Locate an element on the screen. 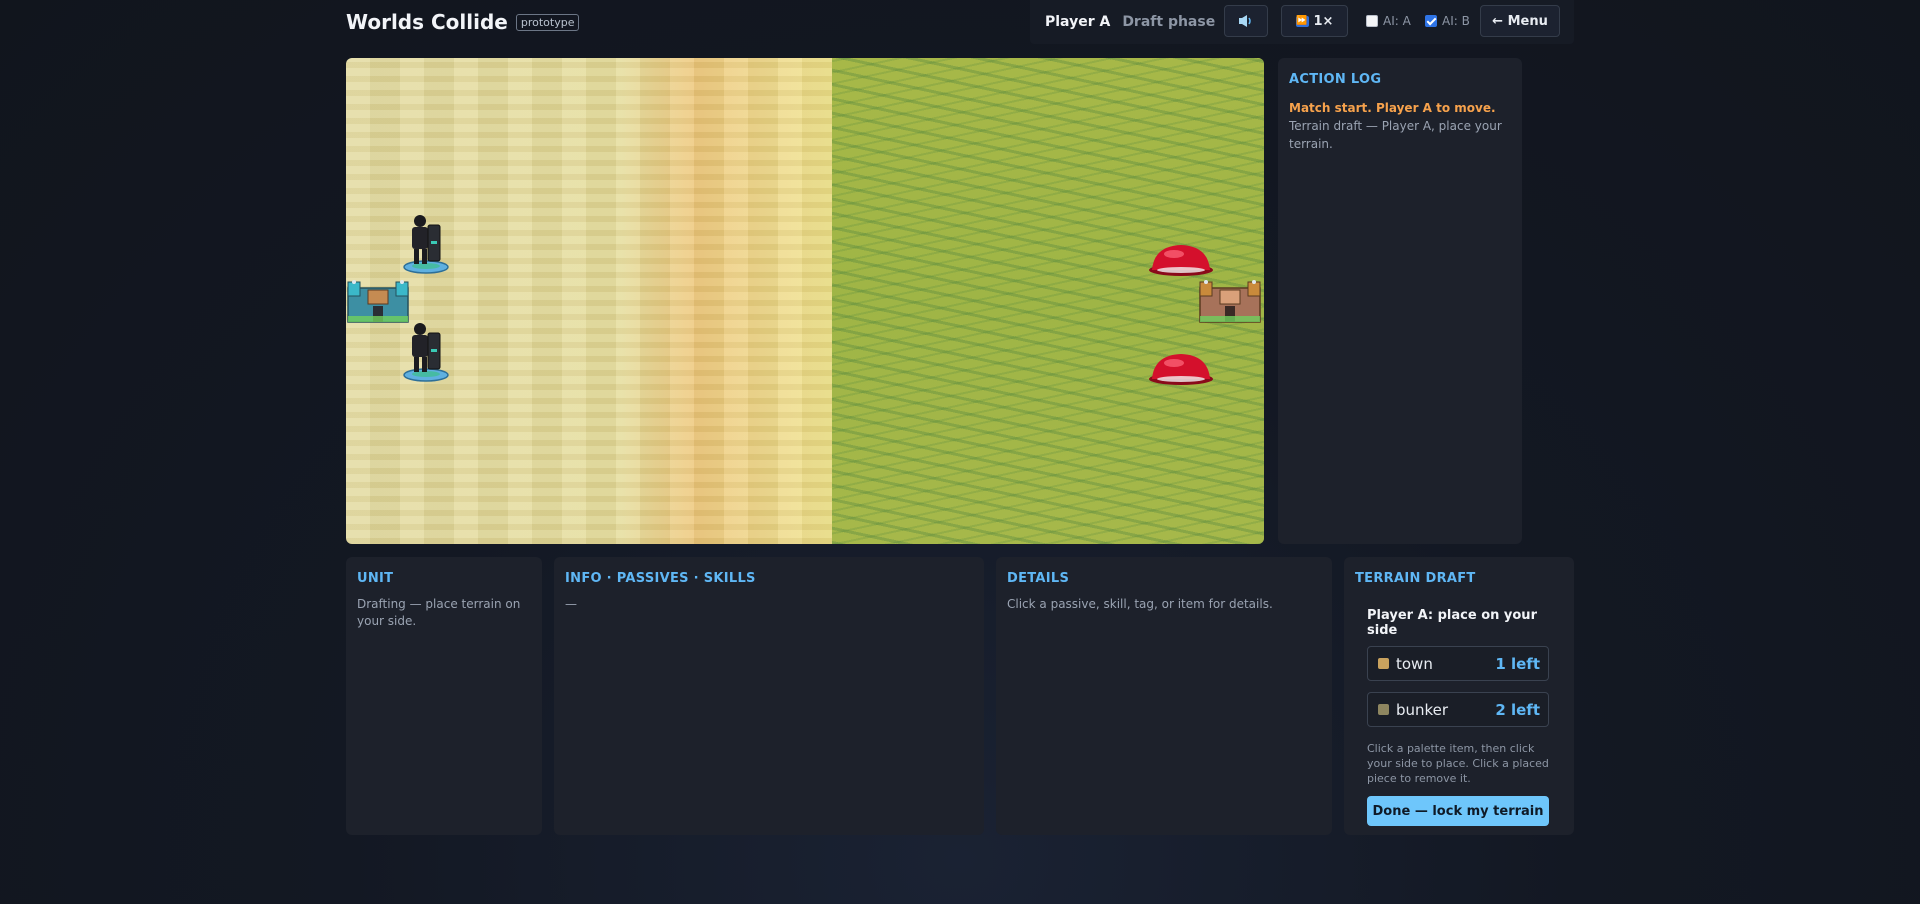  turn-status: Player A Draft phase is located at coordinates (1130, 22).